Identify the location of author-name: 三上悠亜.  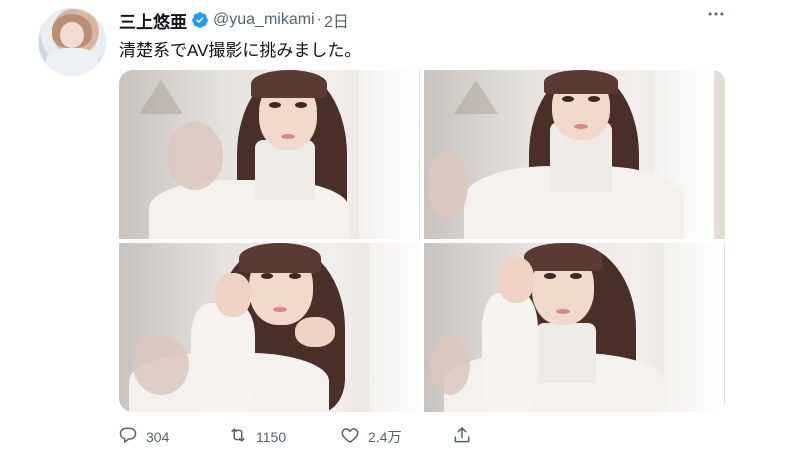
(153, 20).